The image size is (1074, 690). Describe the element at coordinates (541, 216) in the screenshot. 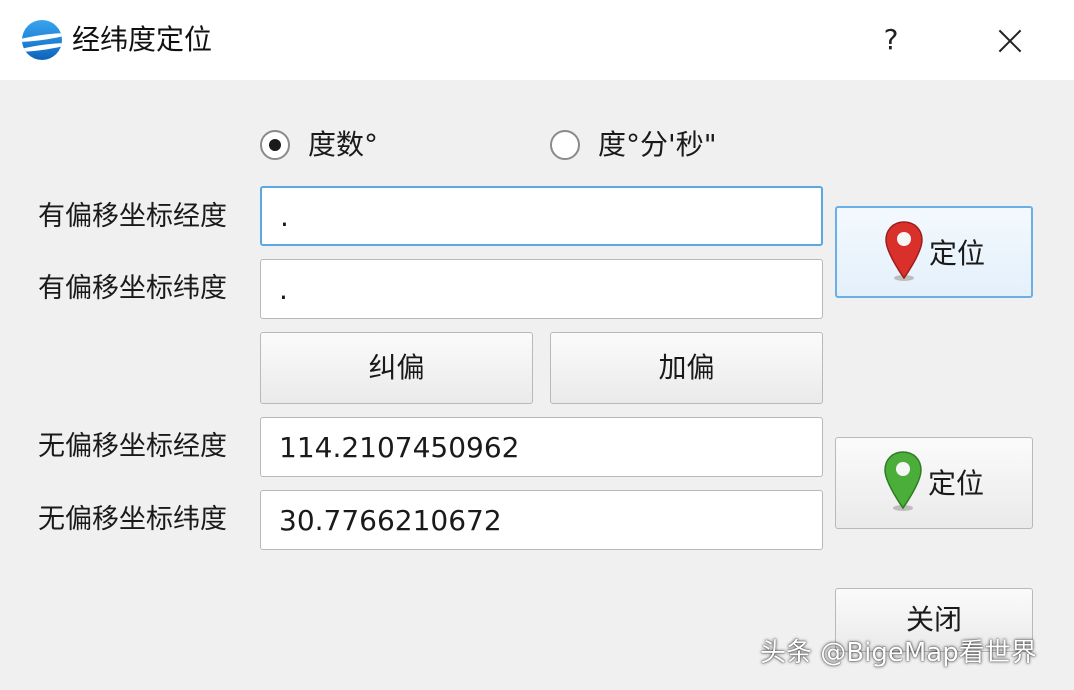

I see `offset-longitude-input` at that location.